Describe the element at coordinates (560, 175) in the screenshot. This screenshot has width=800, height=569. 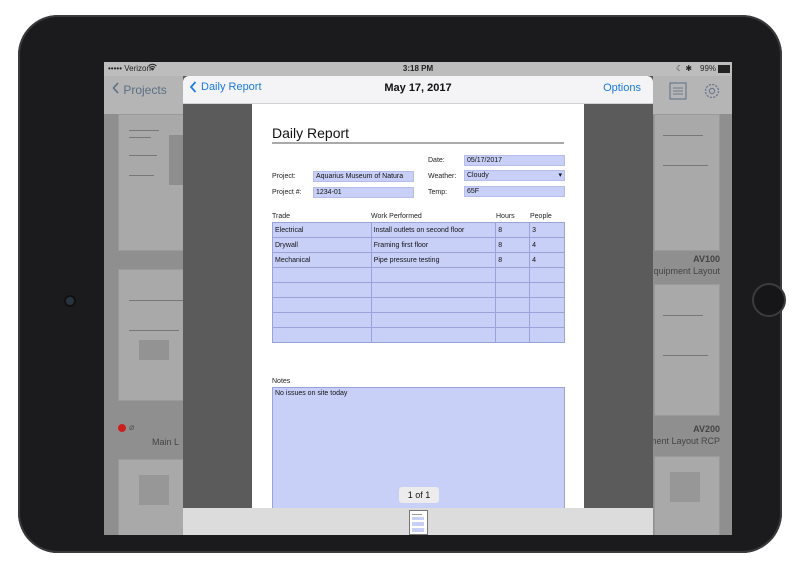
I see `dropdown-arrow-icon: ▾` at that location.